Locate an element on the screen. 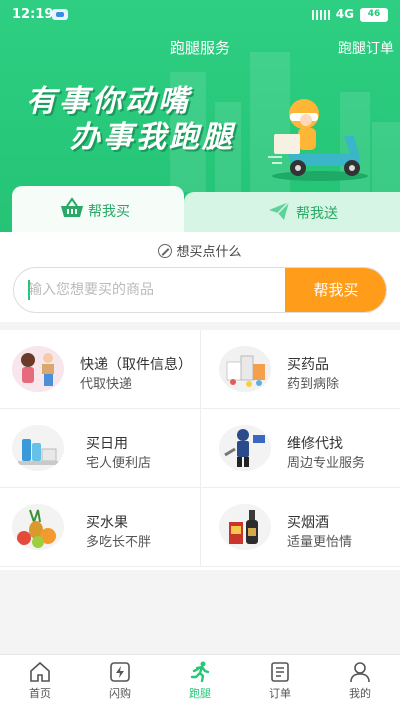  help-me-buy-button: 帮我买 is located at coordinates (335, 290).